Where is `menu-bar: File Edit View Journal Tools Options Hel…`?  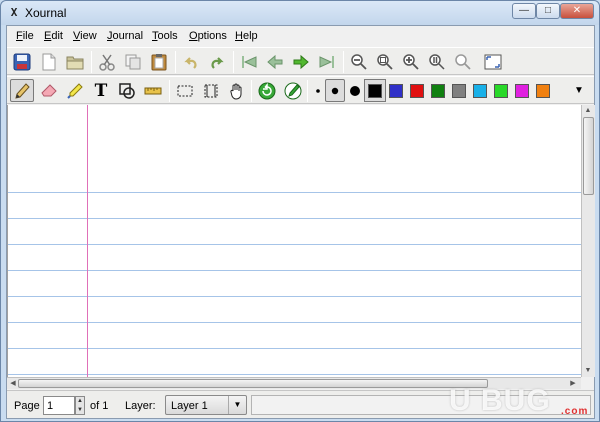 menu-bar: File Edit View Journal Tools Options Hel… is located at coordinates (300, 36).